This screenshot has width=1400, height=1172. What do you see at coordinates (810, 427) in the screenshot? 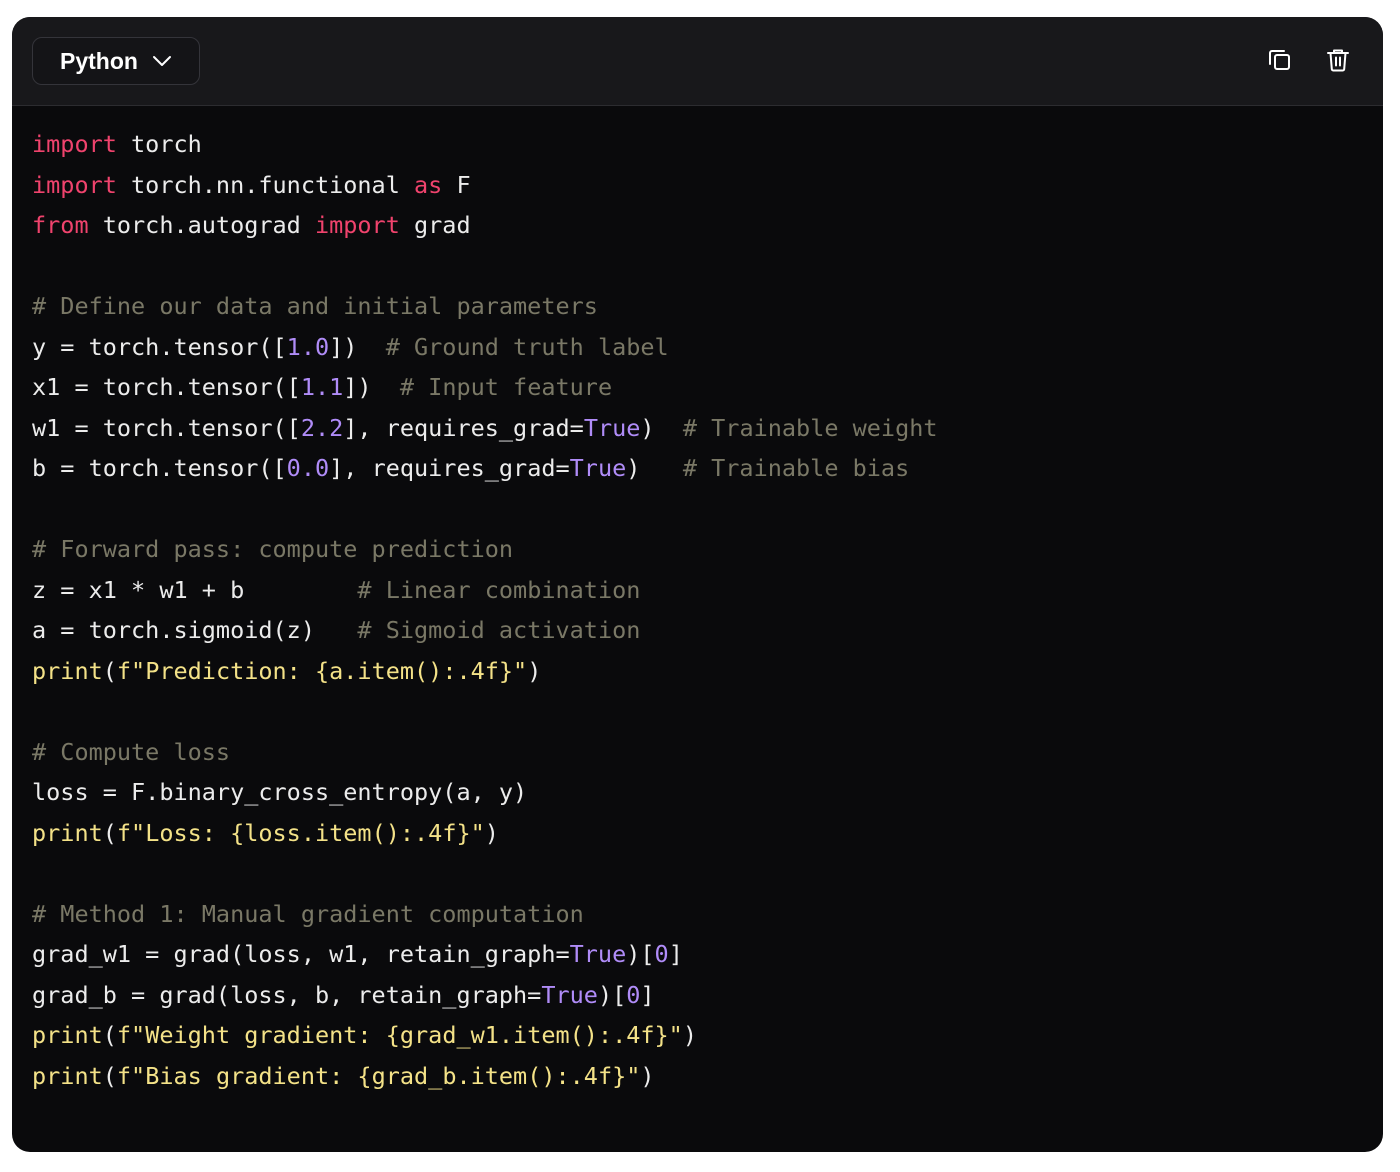
I see `code-token: # Trainable weight` at bounding box center [810, 427].